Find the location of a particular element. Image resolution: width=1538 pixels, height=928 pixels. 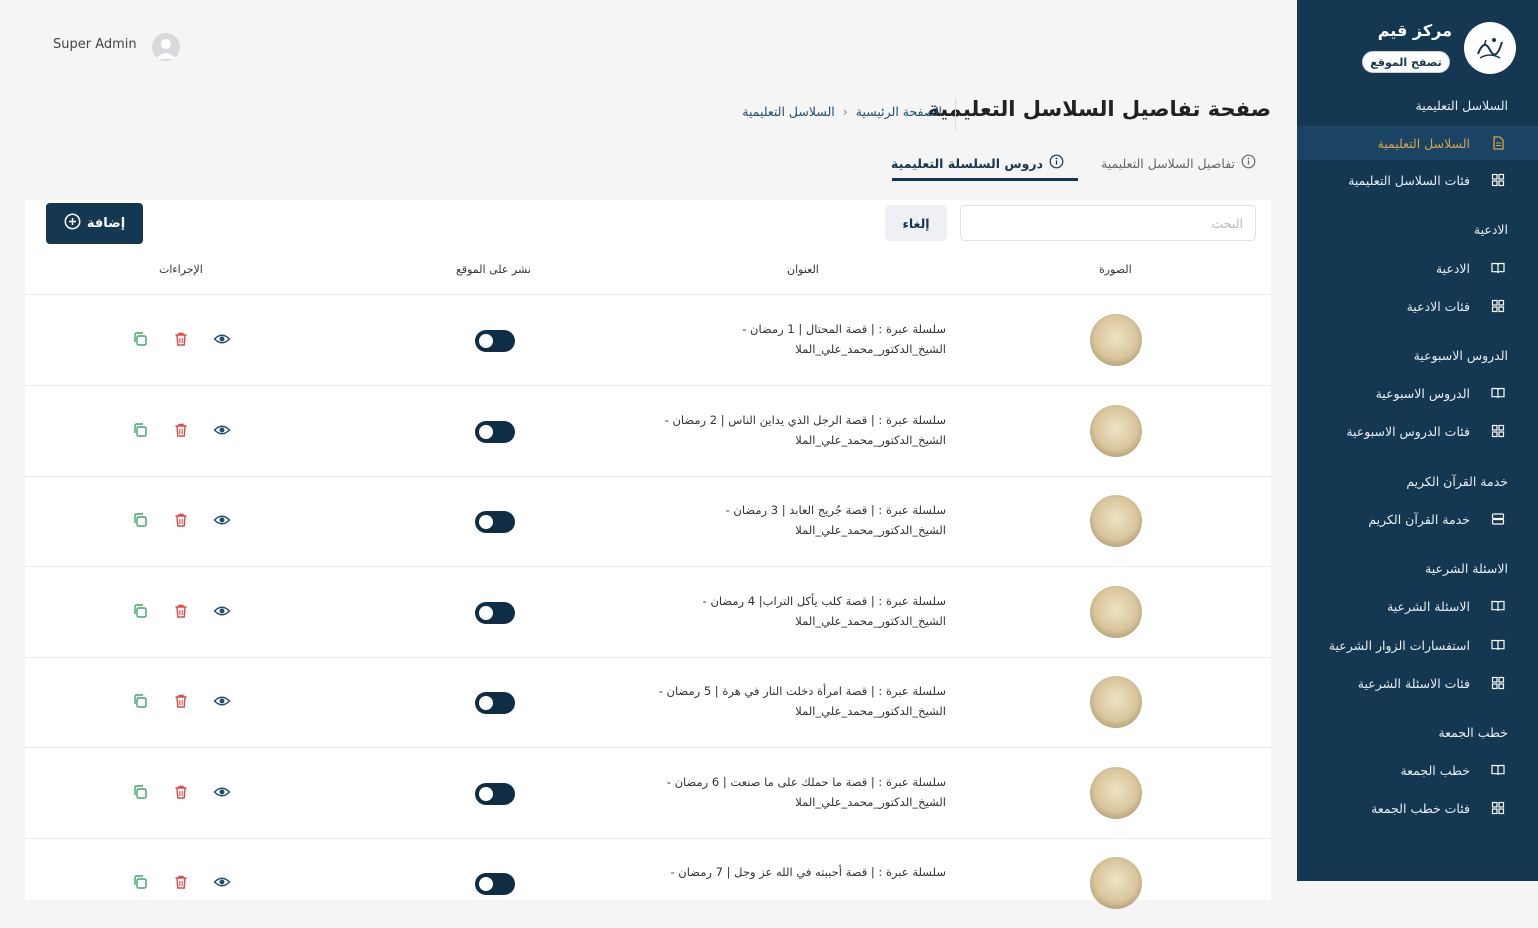

add-label: إضافة is located at coordinates (106, 223).